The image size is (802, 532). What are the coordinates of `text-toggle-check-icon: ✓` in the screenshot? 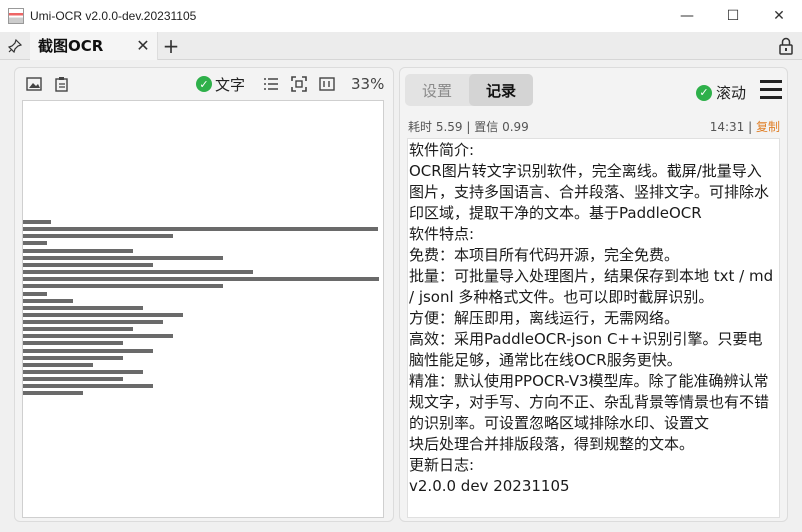 It's located at (204, 84).